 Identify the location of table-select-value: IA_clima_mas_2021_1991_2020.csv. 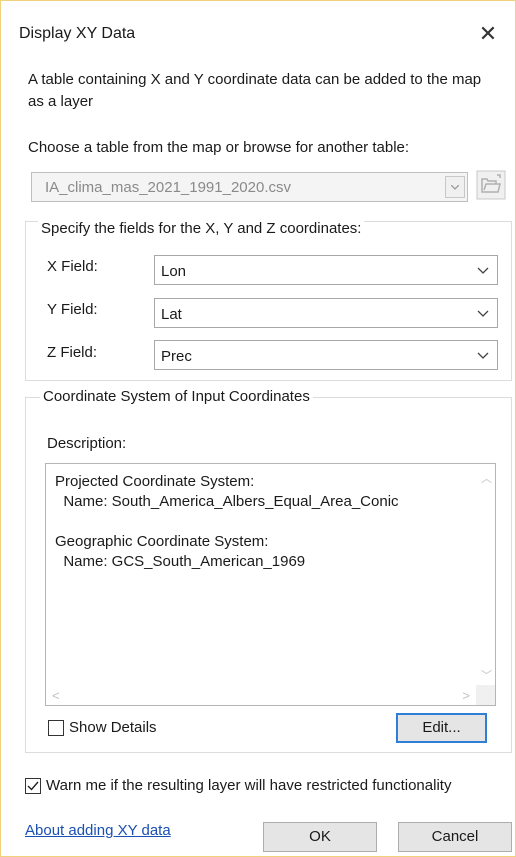
(168, 187).